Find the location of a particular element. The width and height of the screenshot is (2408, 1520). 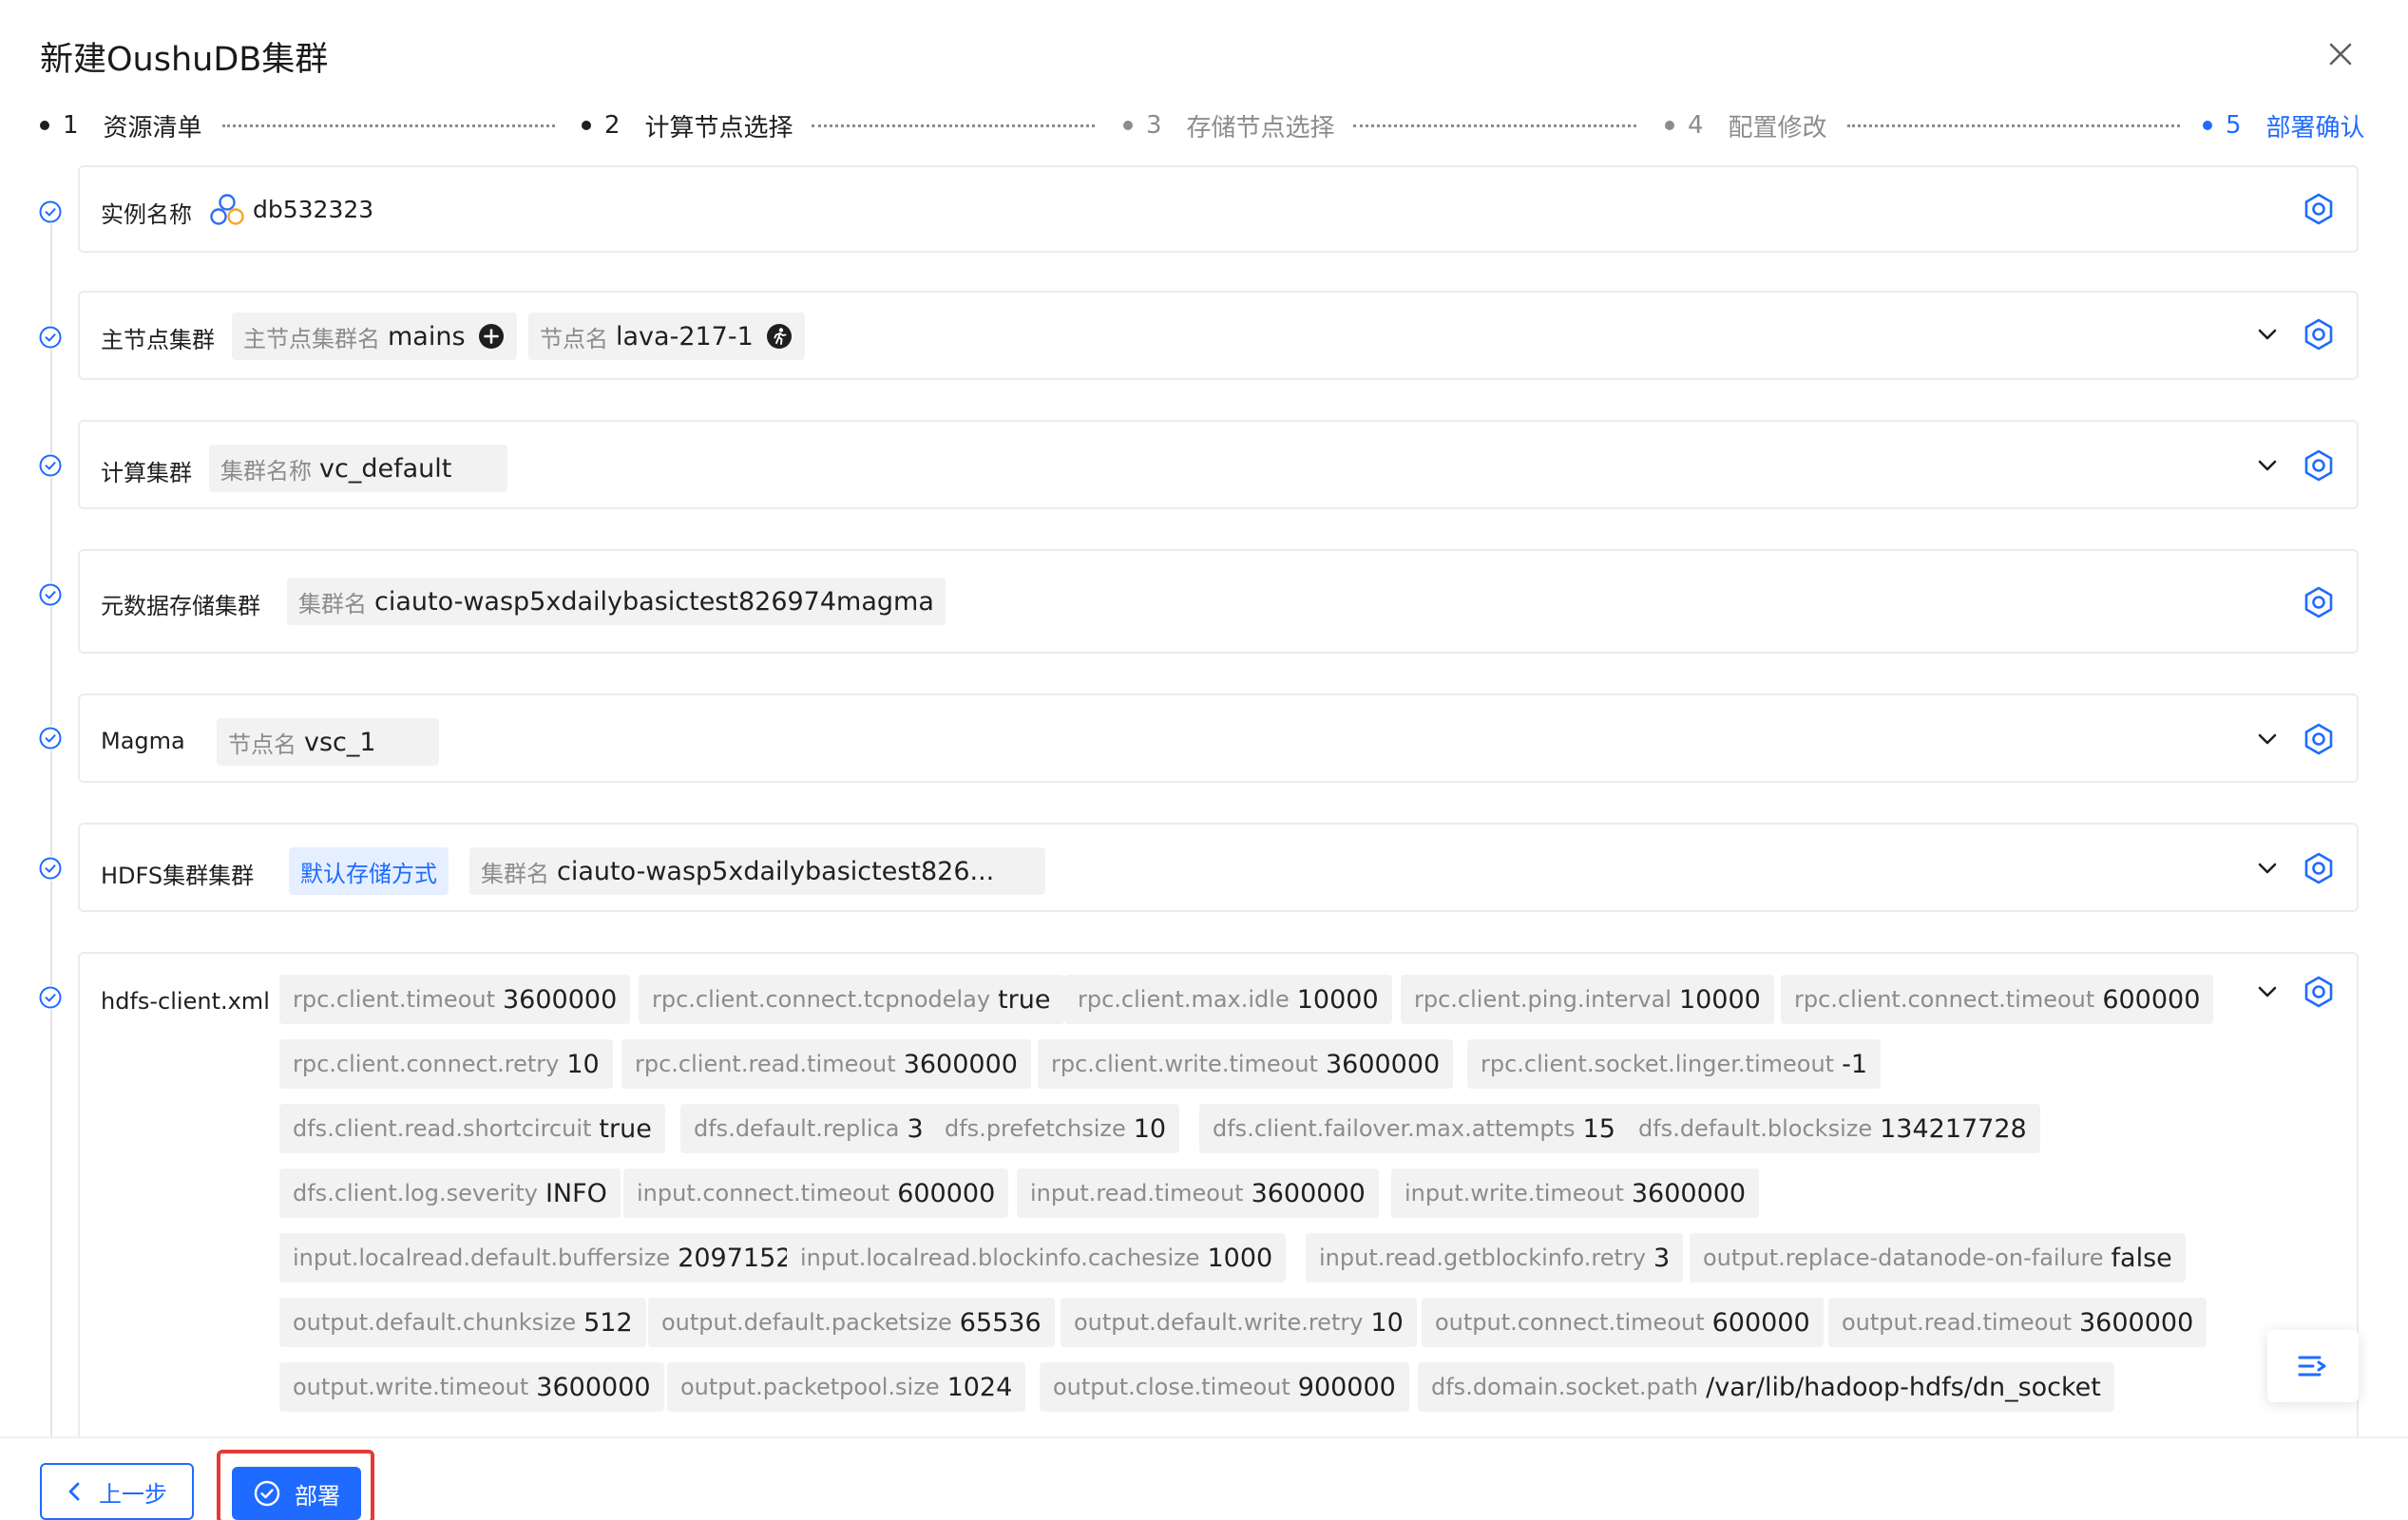

config-chip: rpc.client.connect.tcpnodelay true is located at coordinates (852, 999).